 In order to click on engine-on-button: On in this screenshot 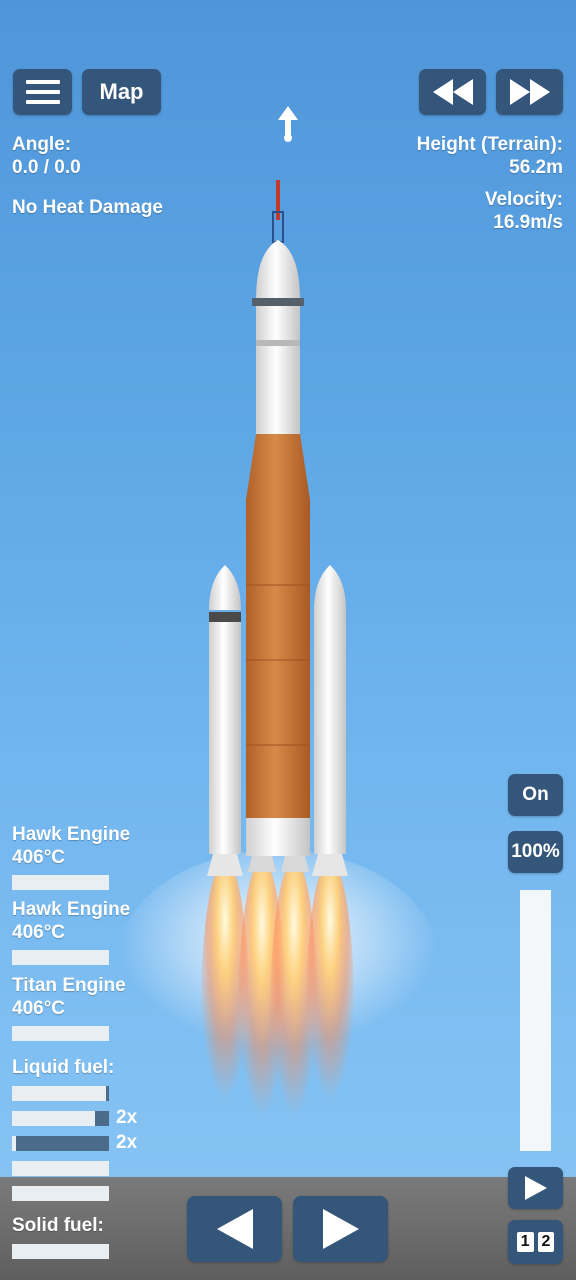, I will do `click(535, 795)`.